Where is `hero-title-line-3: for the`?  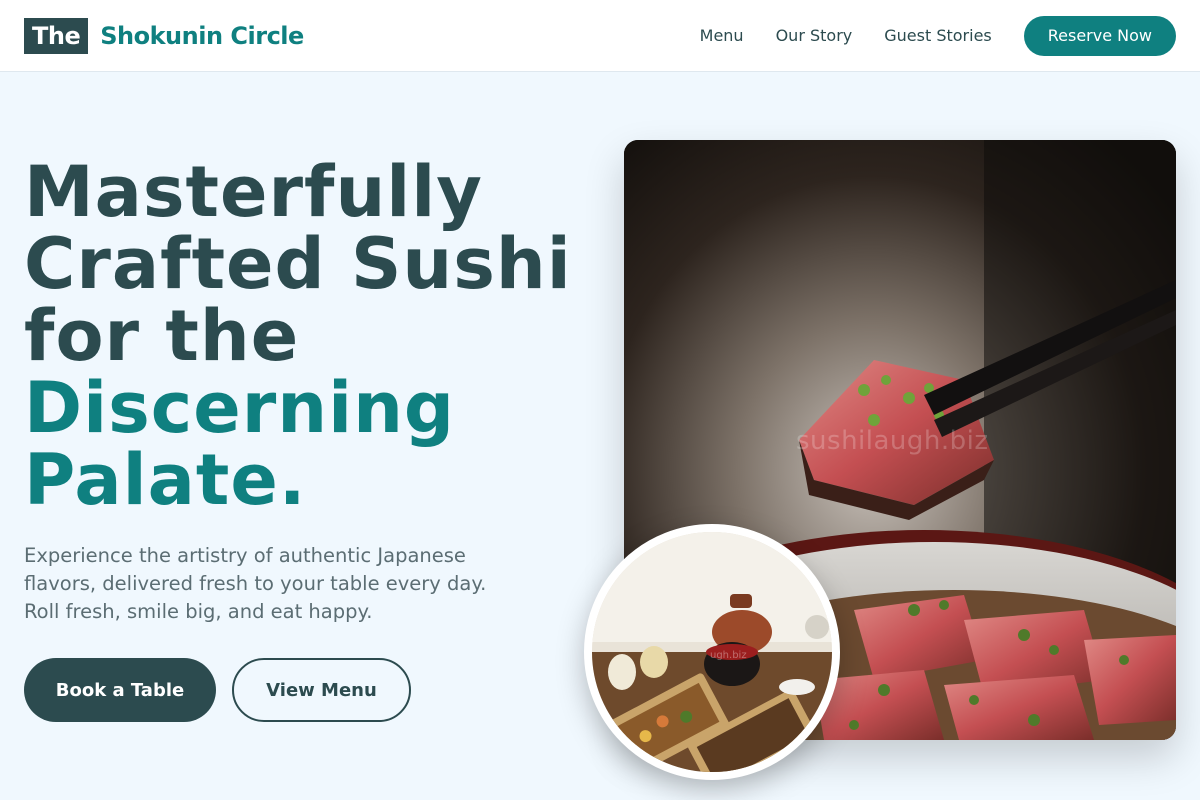 hero-title-line-3: for the is located at coordinates (162, 336).